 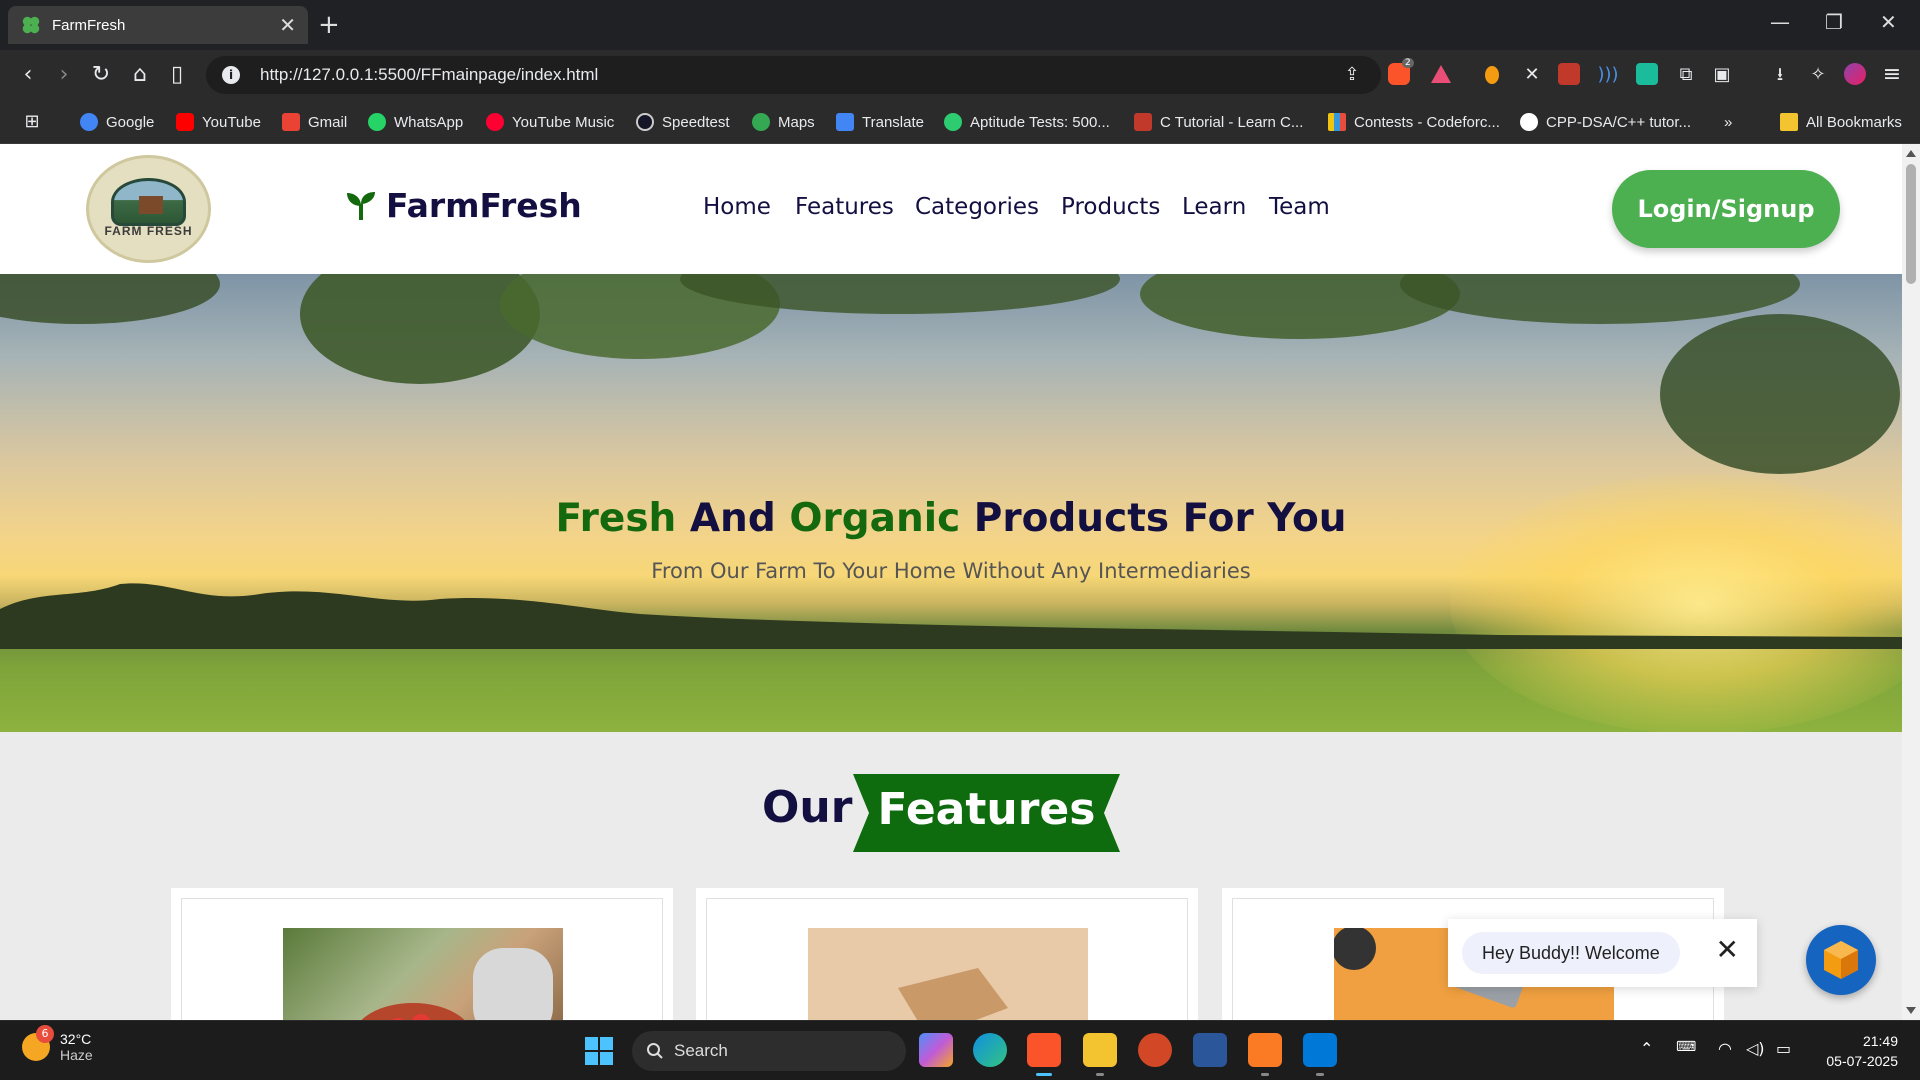 What do you see at coordinates (844, 207) in the screenshot?
I see `nav-features: Features` at bounding box center [844, 207].